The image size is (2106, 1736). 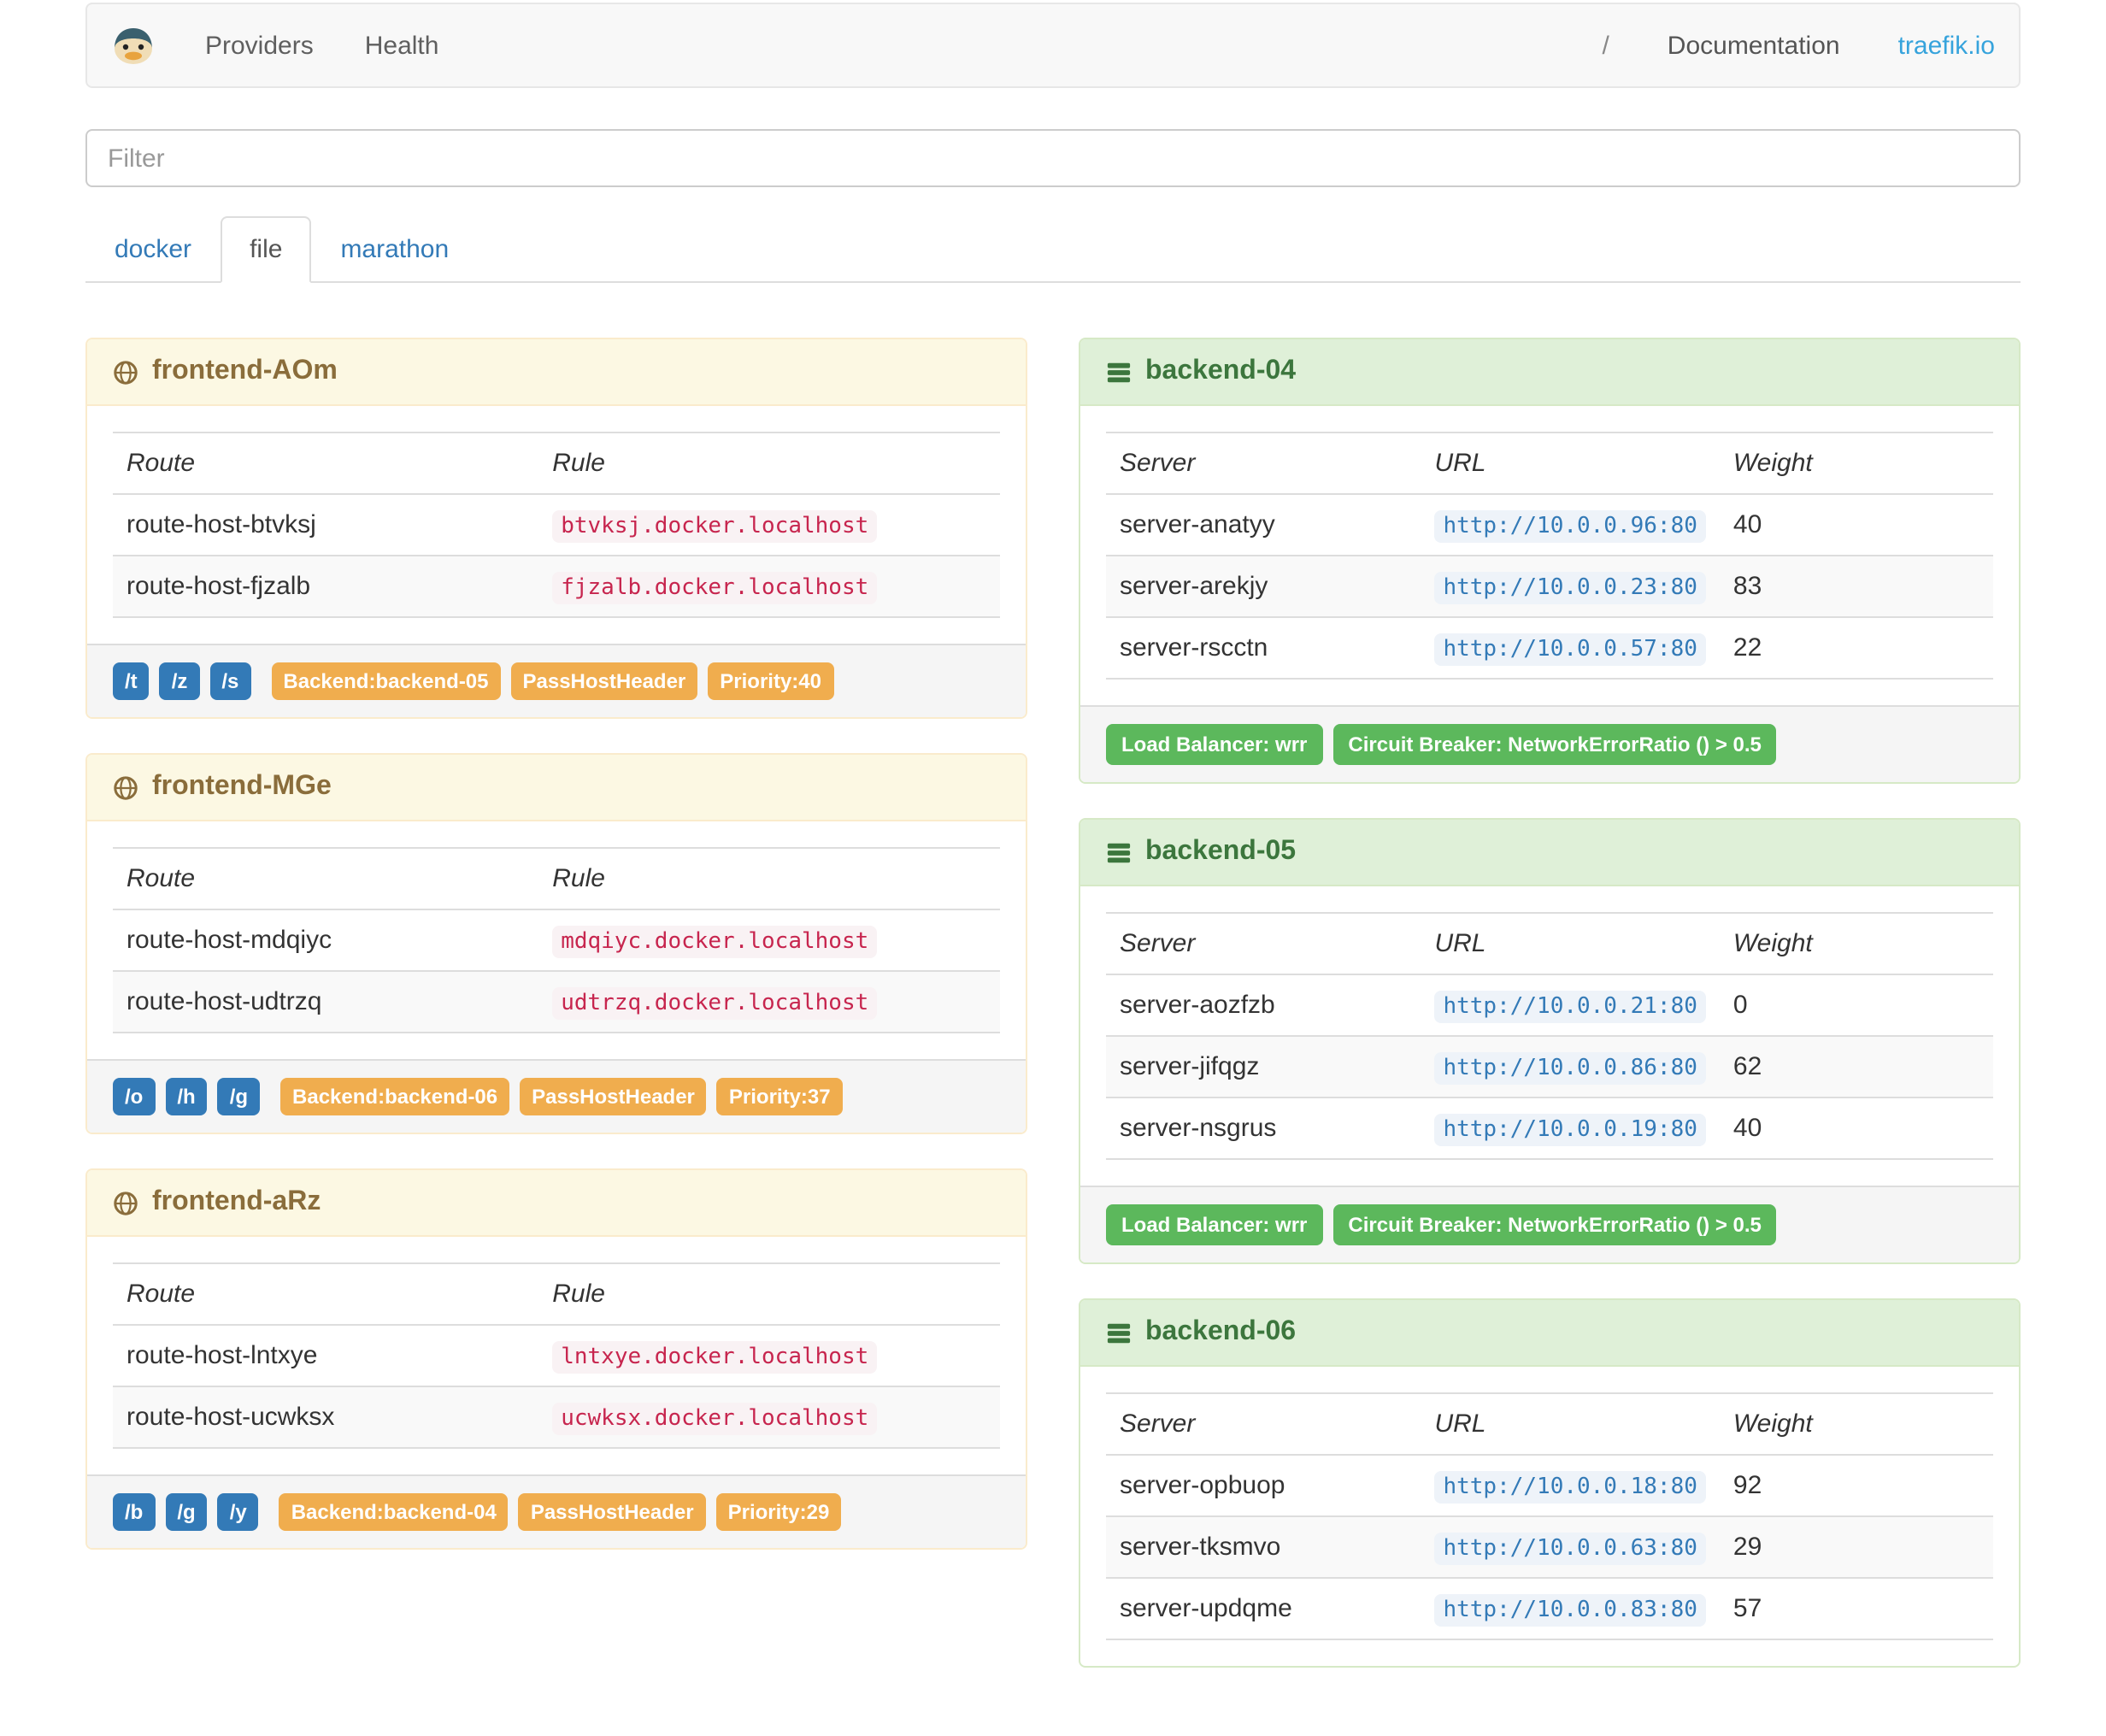 What do you see at coordinates (1856, 1546) in the screenshot?
I see `server-weight: 29` at bounding box center [1856, 1546].